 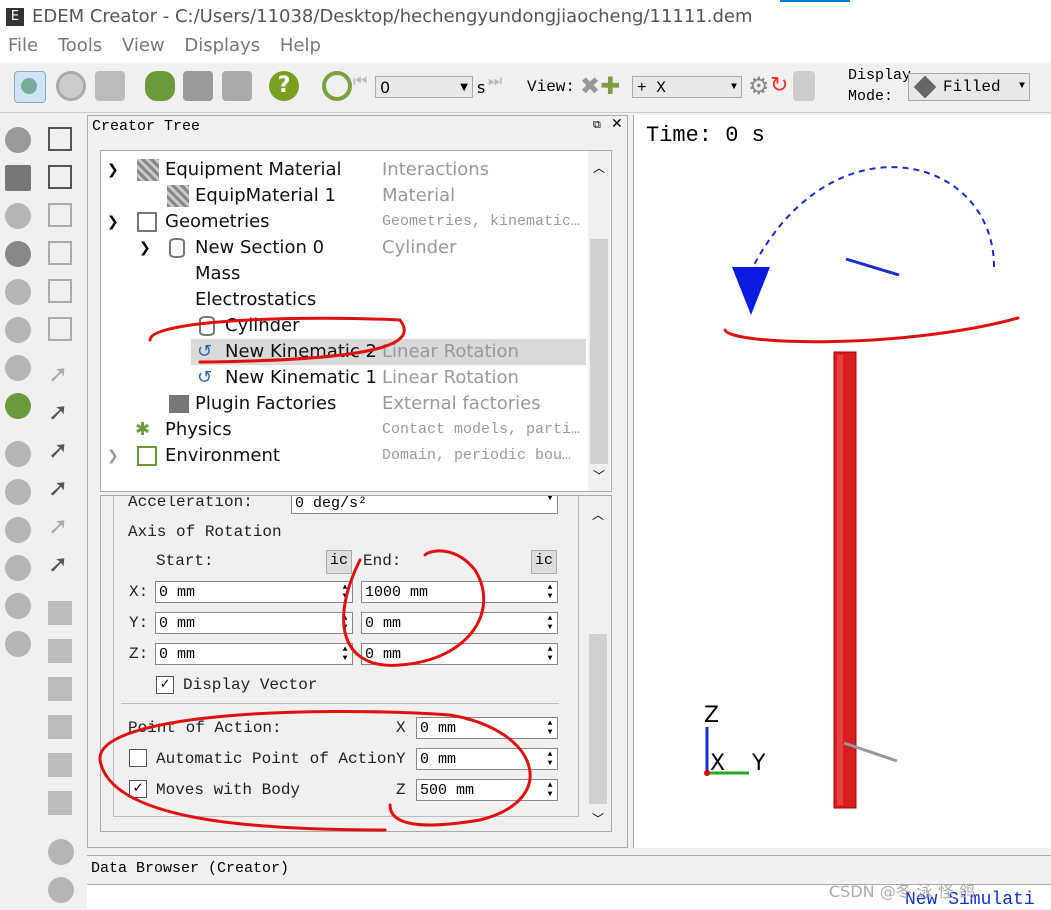 What do you see at coordinates (18, 454) in the screenshot?
I see `add-template-icon` at bounding box center [18, 454].